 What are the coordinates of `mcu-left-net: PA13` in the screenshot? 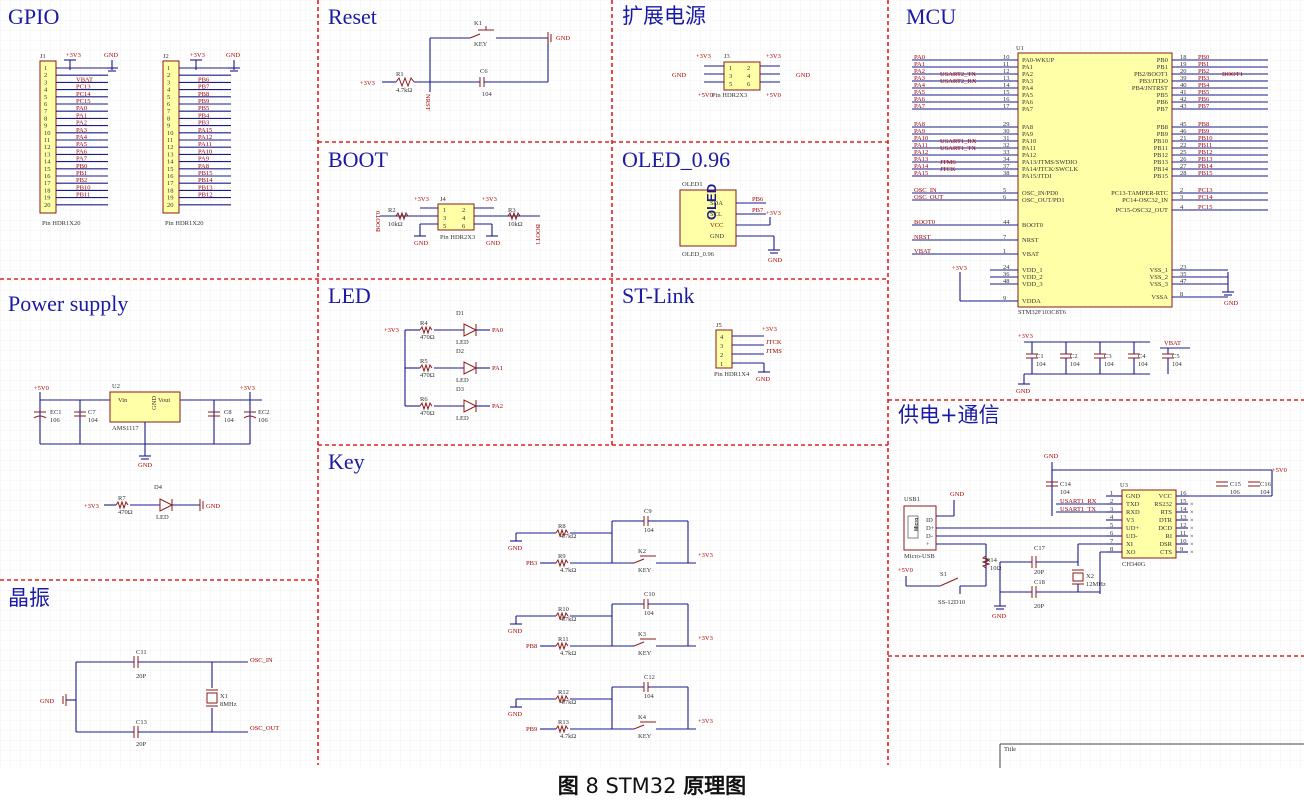 It's located at (921, 159).